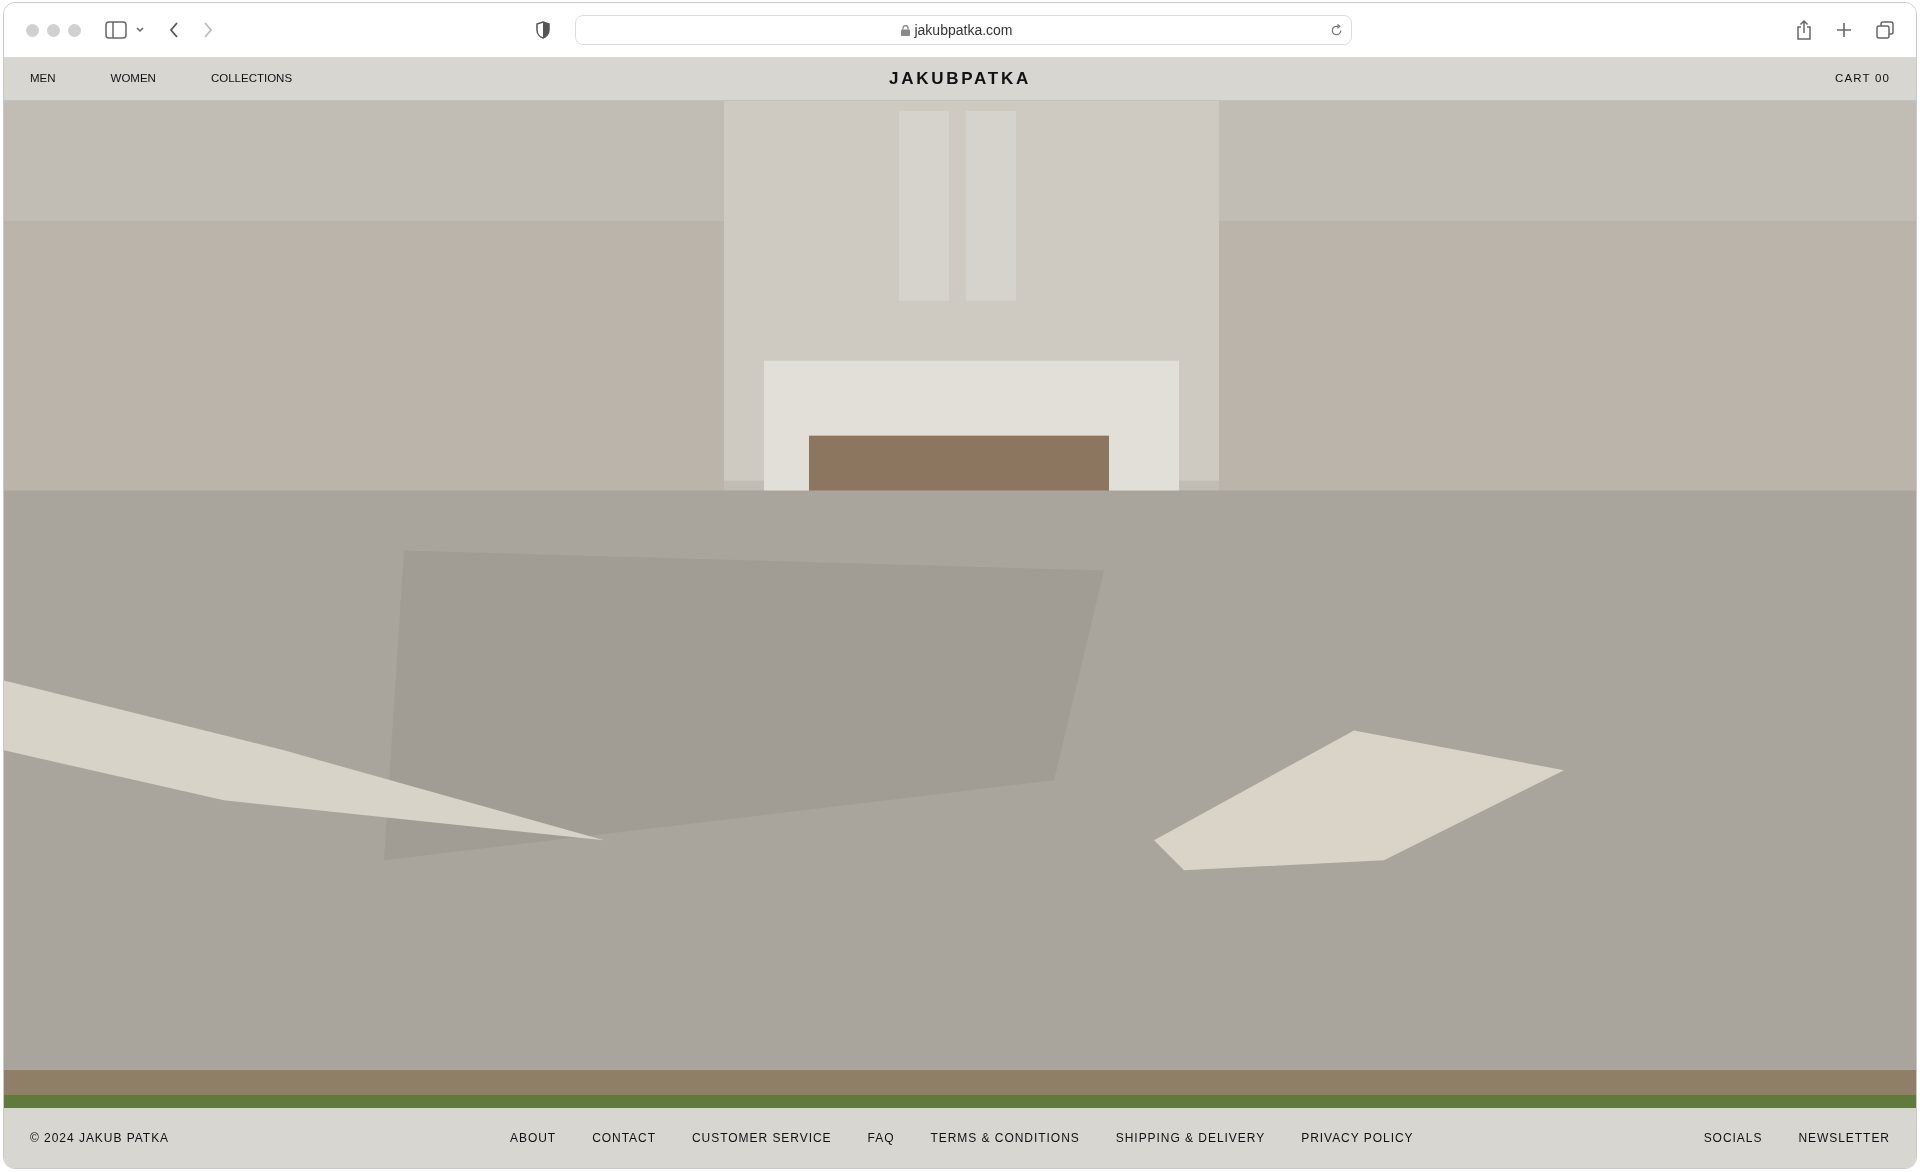  Describe the element at coordinates (133, 79) in the screenshot. I see `nav-link: WOMEN` at that location.